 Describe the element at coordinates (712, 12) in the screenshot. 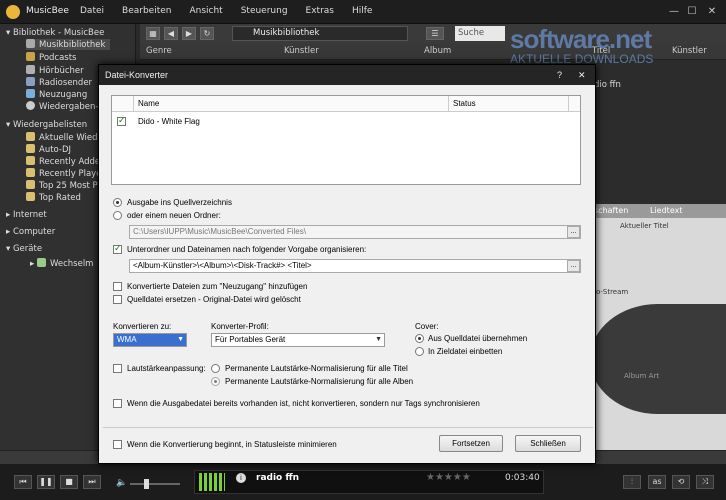

I see `close-window-icon: ✕` at that location.